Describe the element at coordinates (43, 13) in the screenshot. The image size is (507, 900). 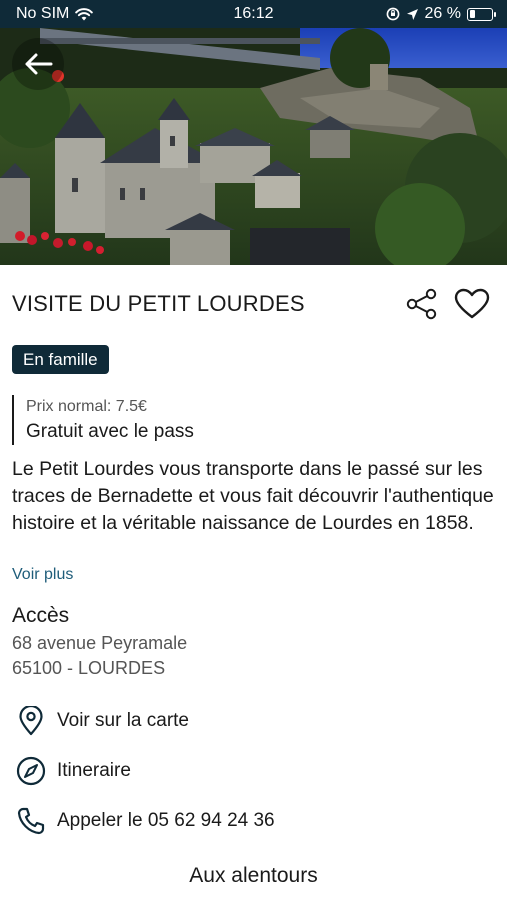
I see `carrier-label: No SIM` at that location.